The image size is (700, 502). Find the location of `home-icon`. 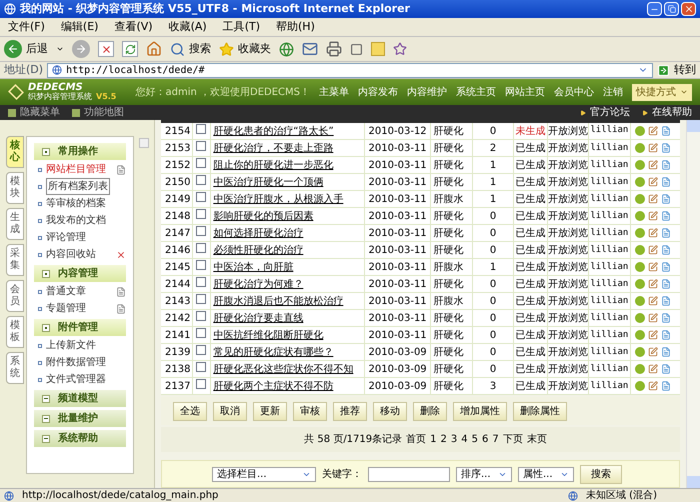

home-icon is located at coordinates (154, 49).